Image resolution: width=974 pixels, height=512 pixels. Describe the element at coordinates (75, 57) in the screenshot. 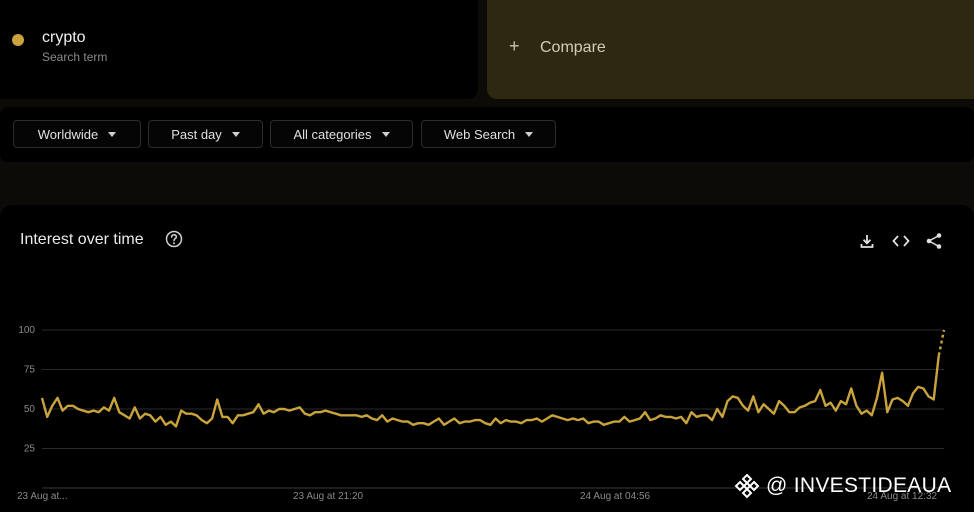

I see `search-term-subtitle: Search term` at that location.